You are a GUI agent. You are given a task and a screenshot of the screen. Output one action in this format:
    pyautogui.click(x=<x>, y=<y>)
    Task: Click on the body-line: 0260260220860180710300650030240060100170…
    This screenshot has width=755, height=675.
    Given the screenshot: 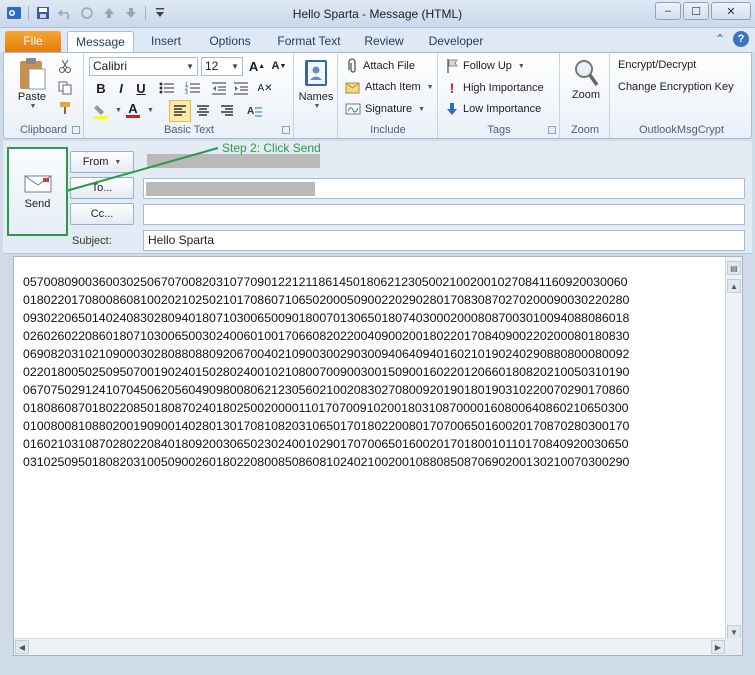 What is the action you would take?
    pyautogui.click(x=326, y=336)
    